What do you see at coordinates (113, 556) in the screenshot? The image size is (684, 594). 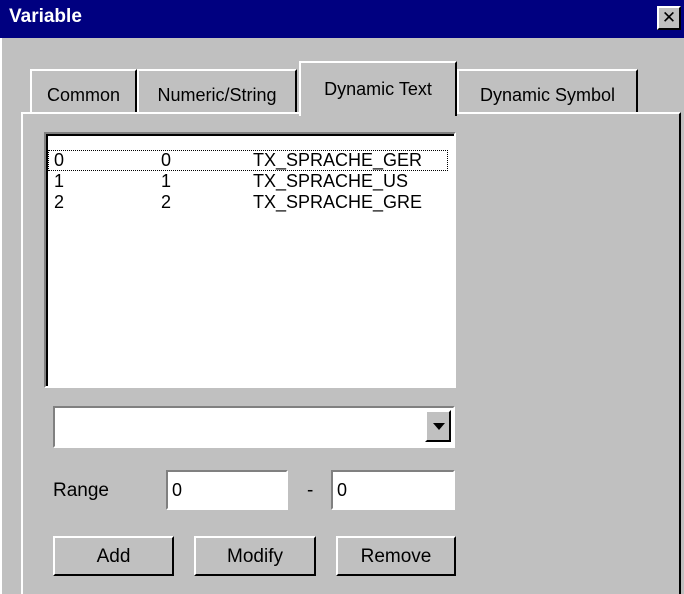 I see `add-button: Add` at bounding box center [113, 556].